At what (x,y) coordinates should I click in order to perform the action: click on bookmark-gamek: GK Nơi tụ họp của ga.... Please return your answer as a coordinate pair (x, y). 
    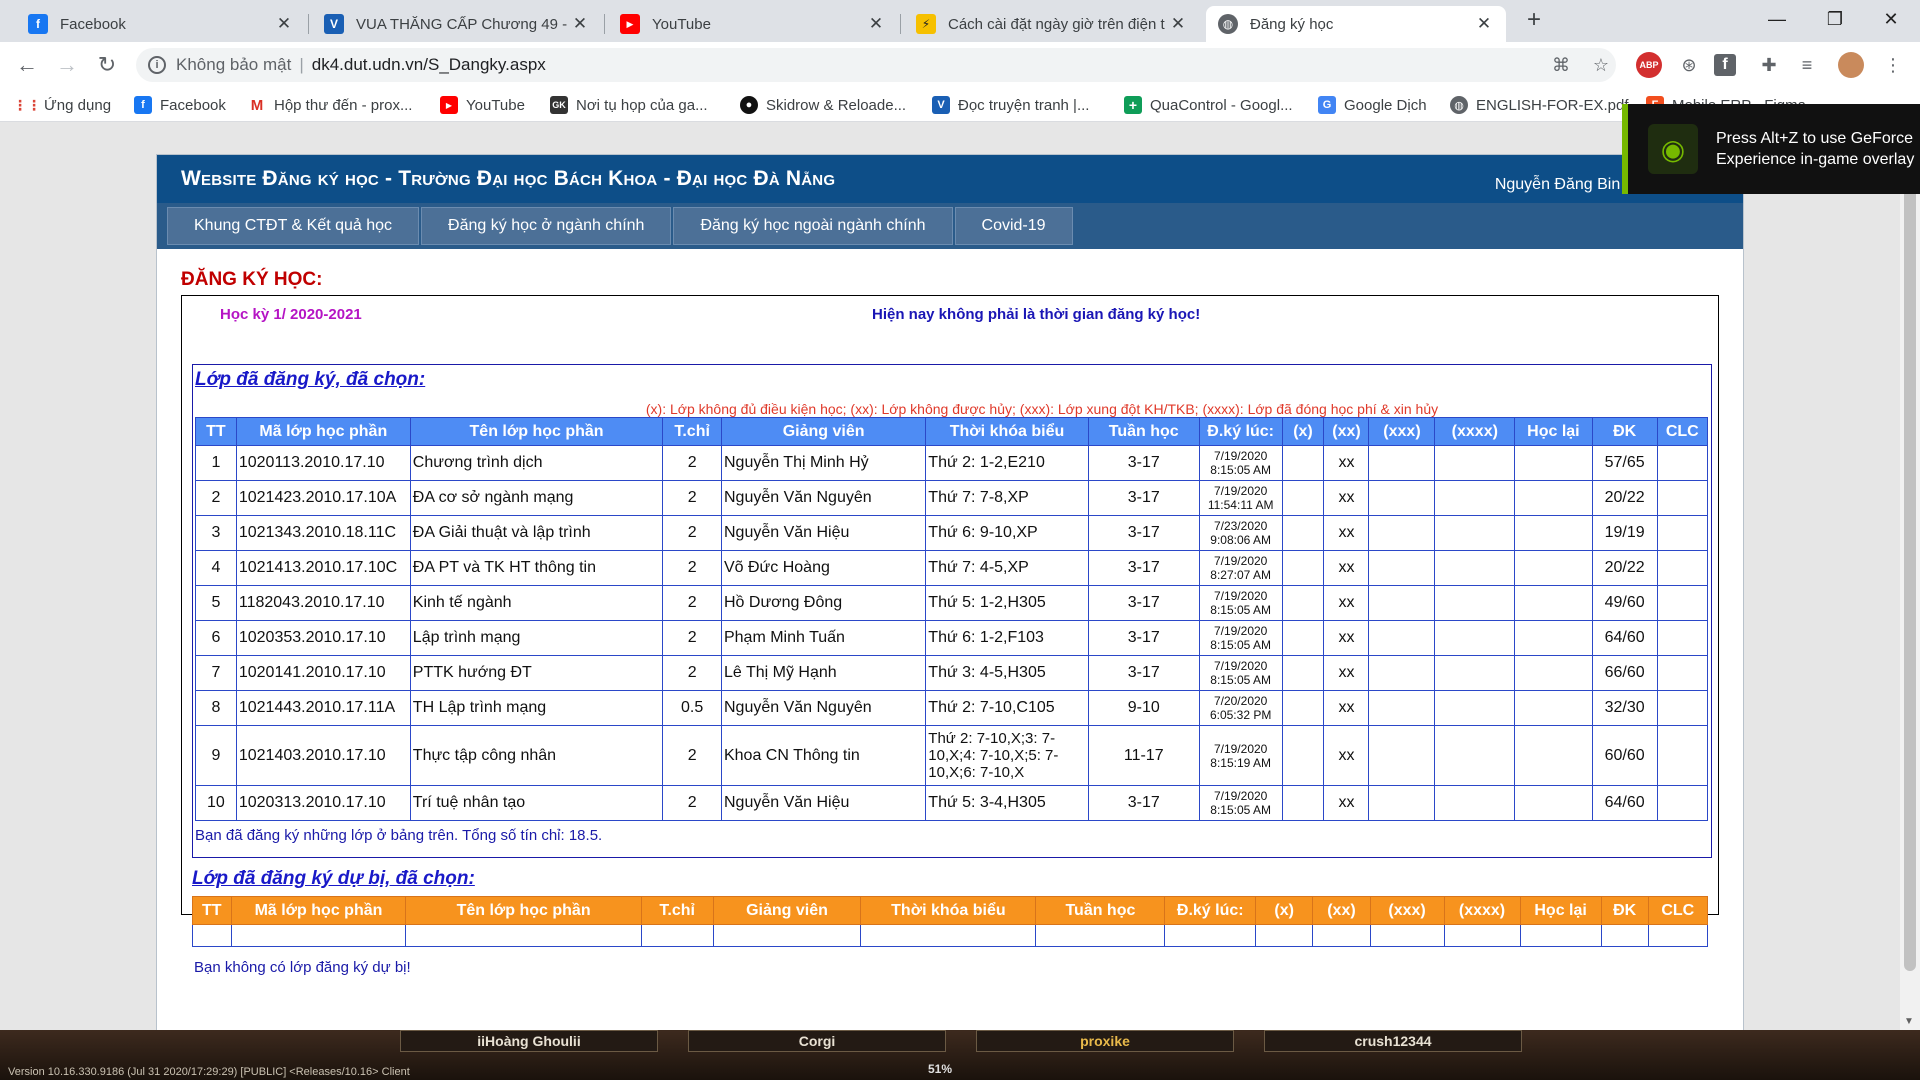
    Looking at the image, I should click on (629, 105).